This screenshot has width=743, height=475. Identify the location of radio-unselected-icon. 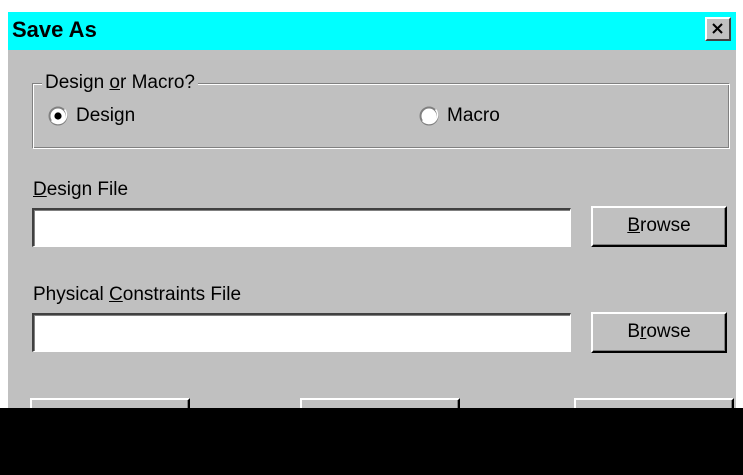
(429, 116).